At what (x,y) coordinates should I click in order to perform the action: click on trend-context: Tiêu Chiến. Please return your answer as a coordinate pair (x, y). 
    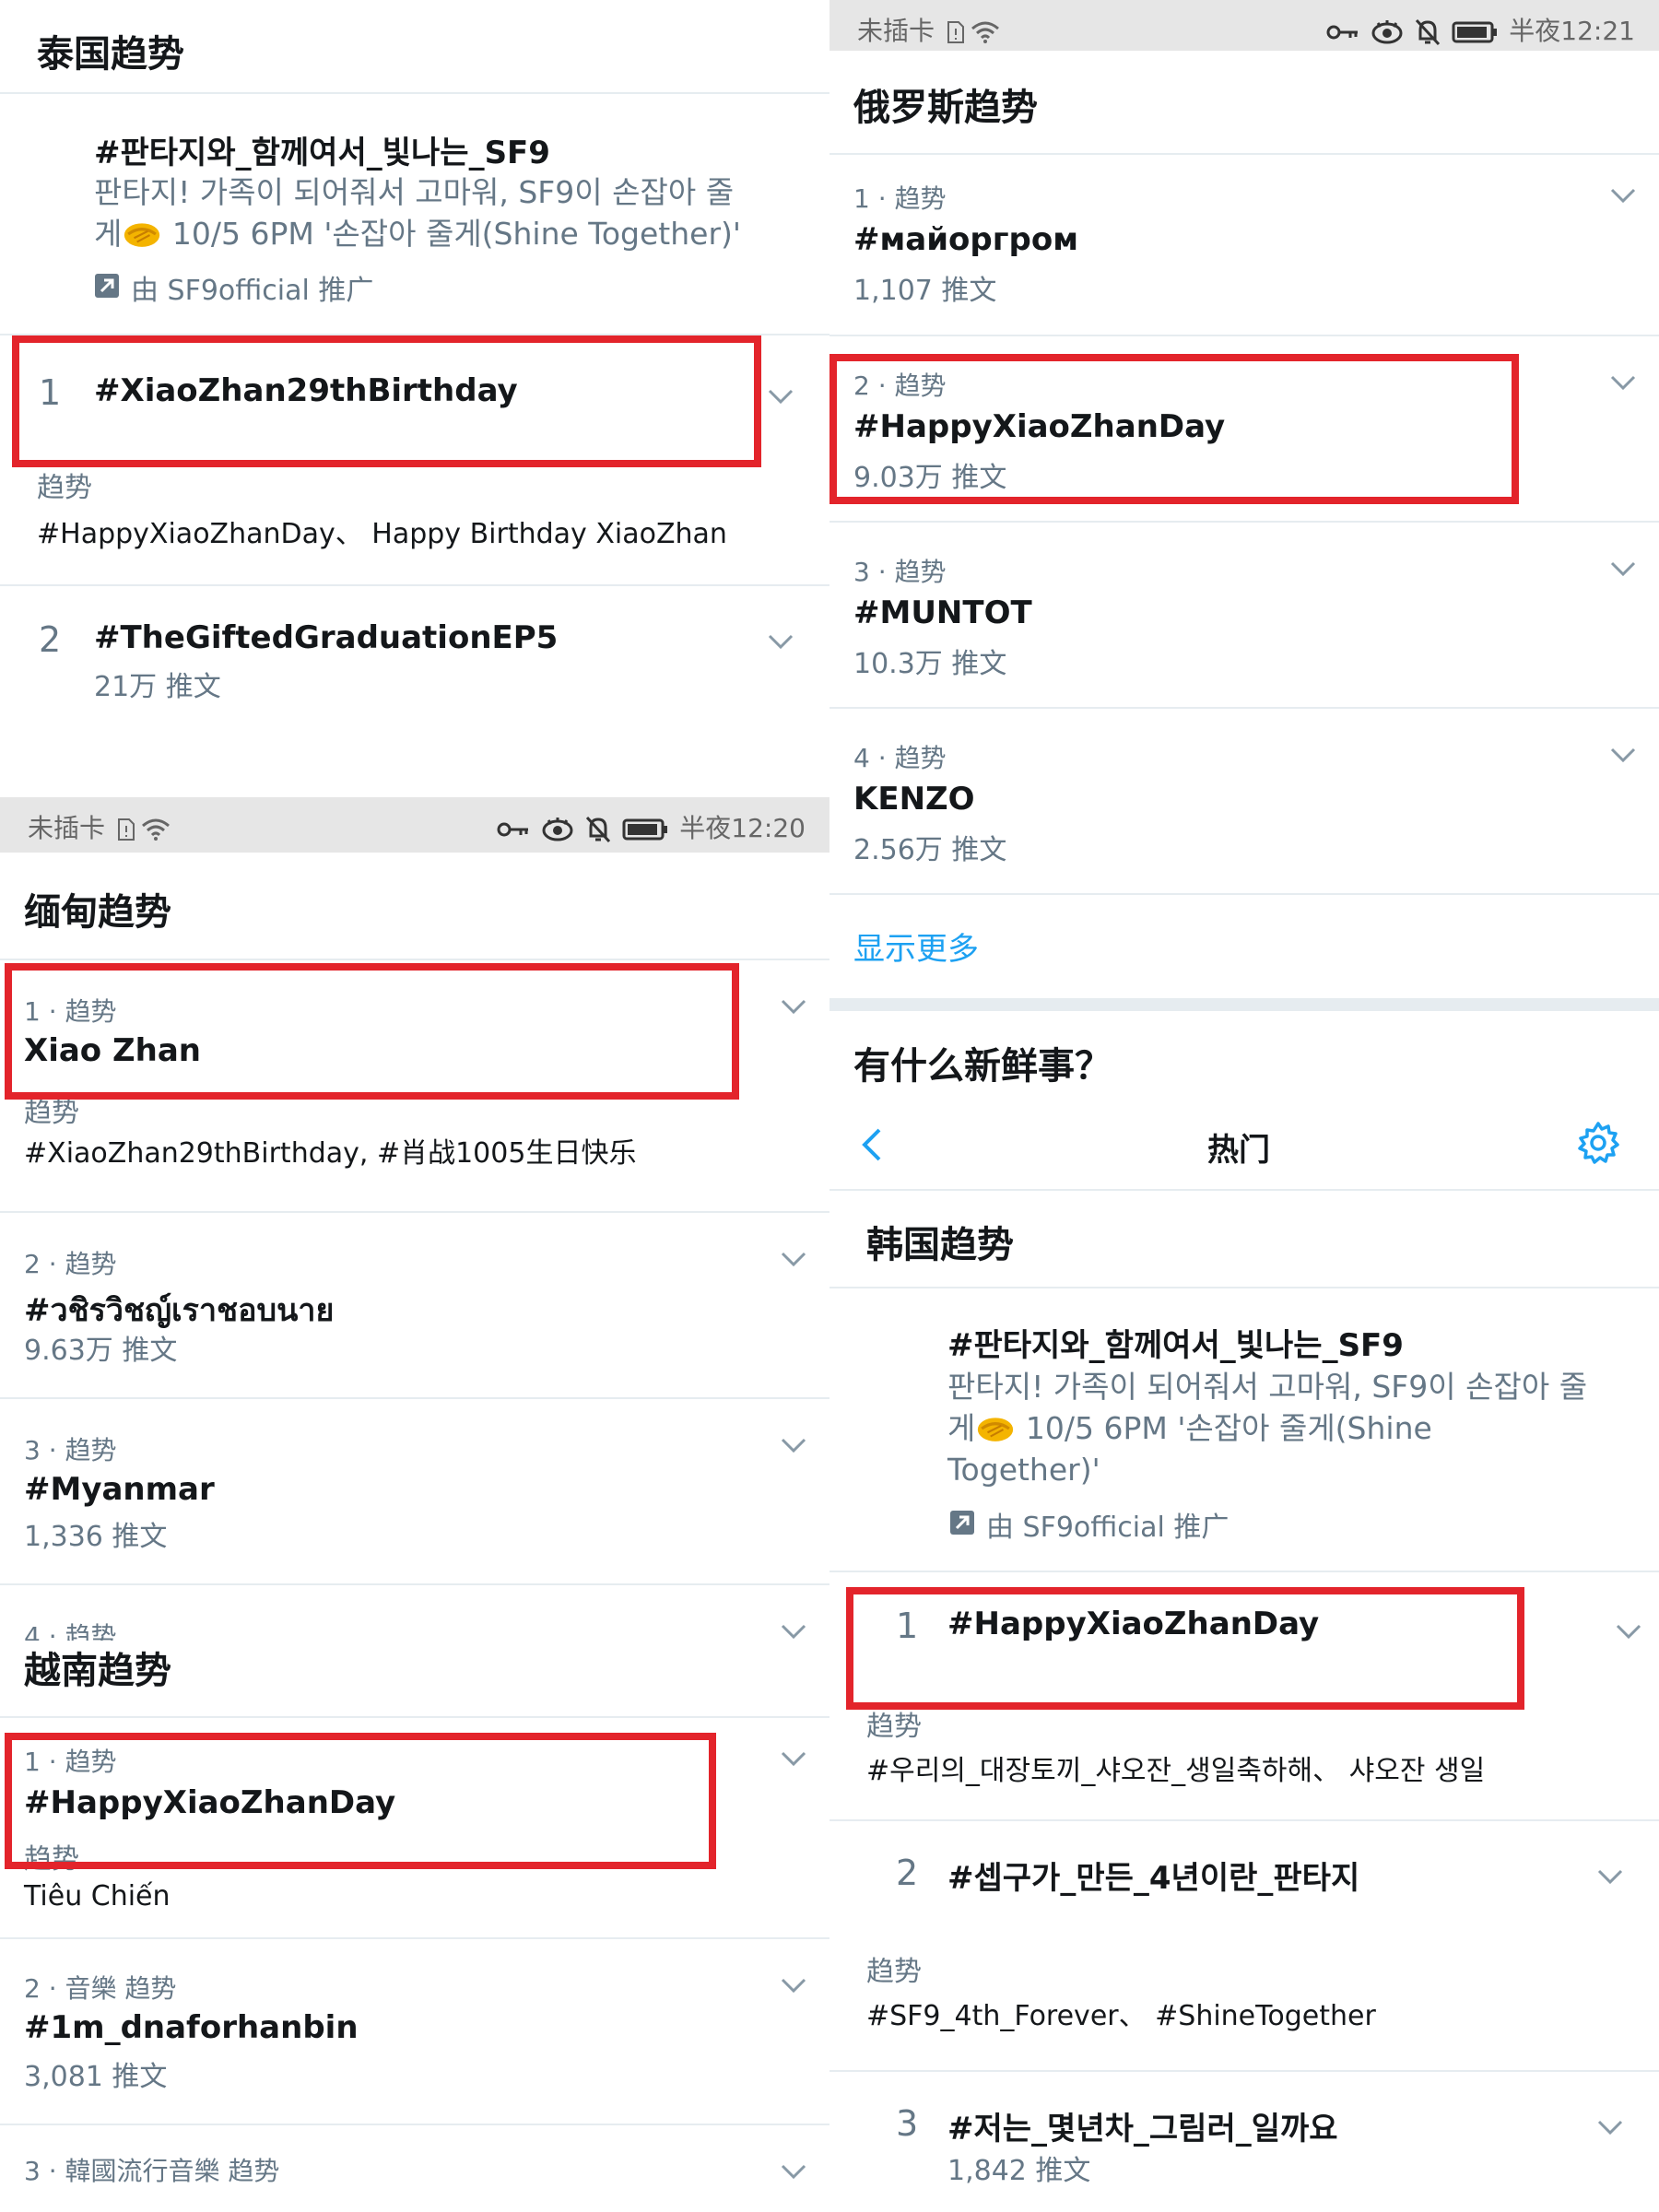
    Looking at the image, I should click on (97, 1896).